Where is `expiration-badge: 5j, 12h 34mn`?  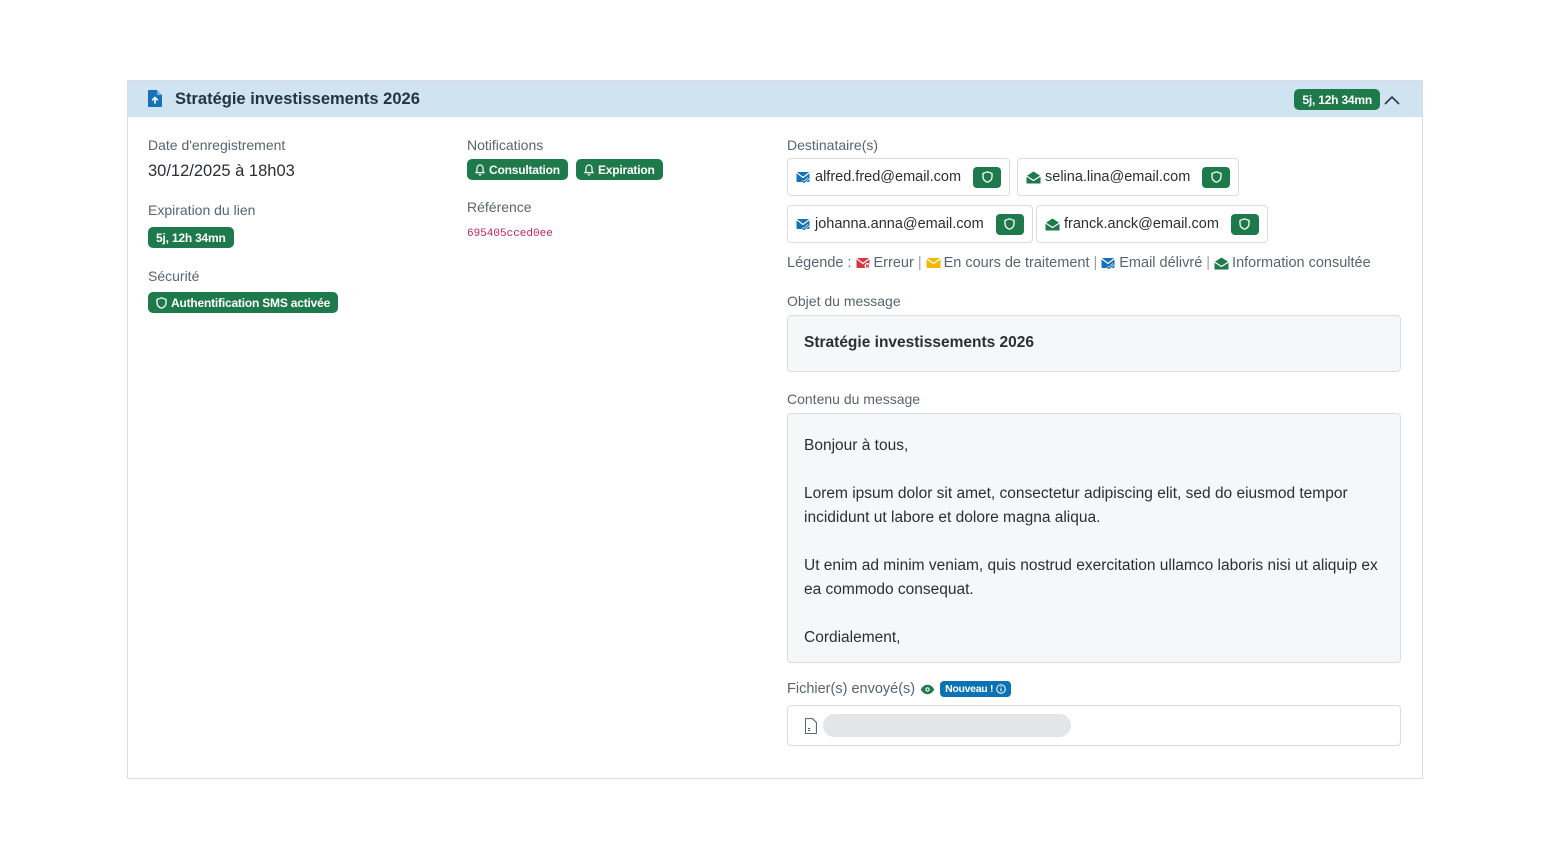
expiration-badge: 5j, 12h 34mn is located at coordinates (191, 237).